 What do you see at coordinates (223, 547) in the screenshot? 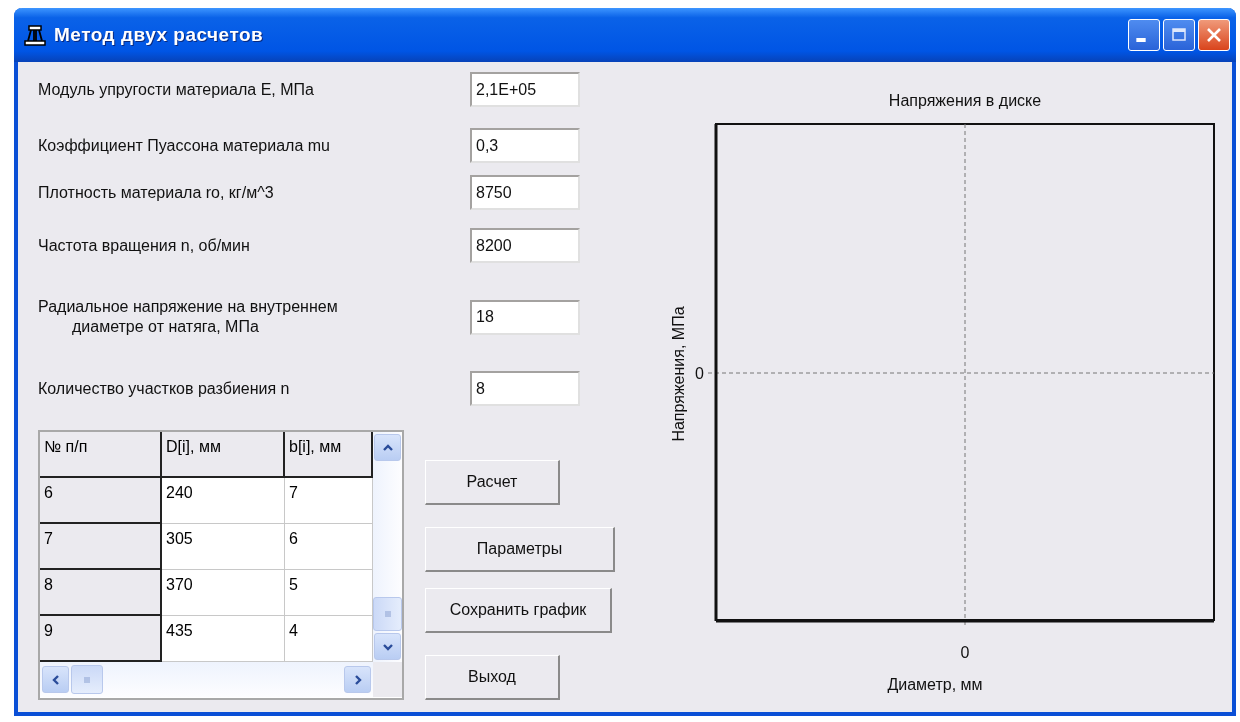
I see `table-cell: 305` at bounding box center [223, 547].